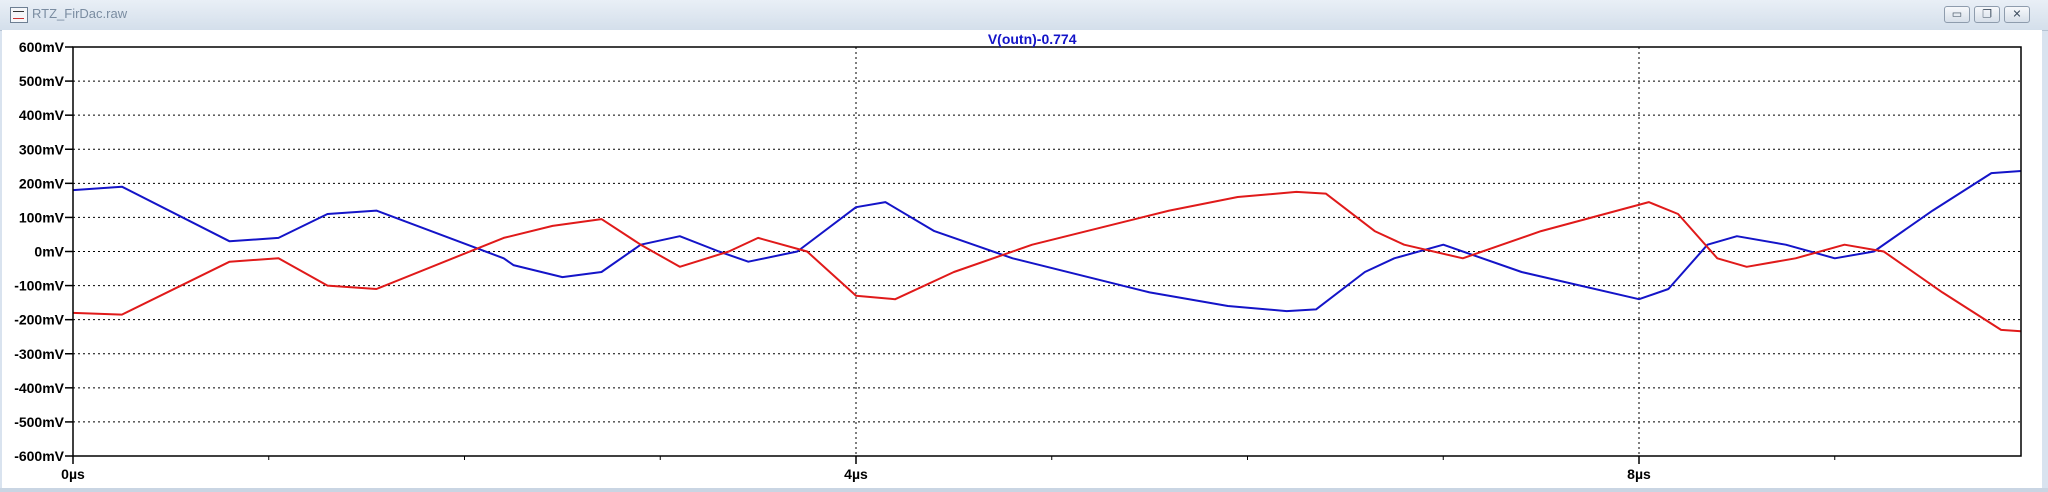 The width and height of the screenshot is (2048, 492). Describe the element at coordinates (42, 81) in the screenshot. I see `y-tick-label: 500mV` at that location.